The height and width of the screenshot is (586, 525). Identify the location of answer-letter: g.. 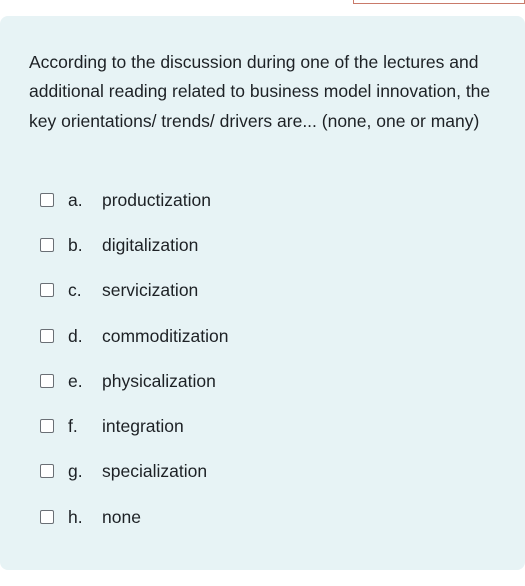
(75, 470).